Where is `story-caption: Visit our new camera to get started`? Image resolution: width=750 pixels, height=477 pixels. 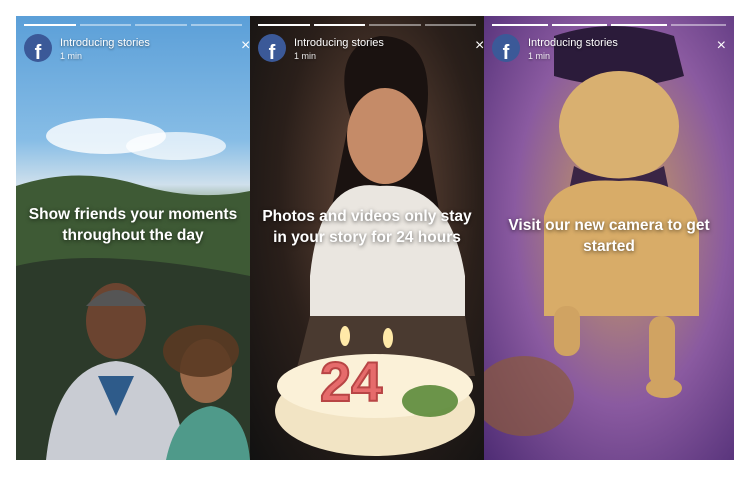
story-caption: Visit our new camera to get started is located at coordinates (609, 236).